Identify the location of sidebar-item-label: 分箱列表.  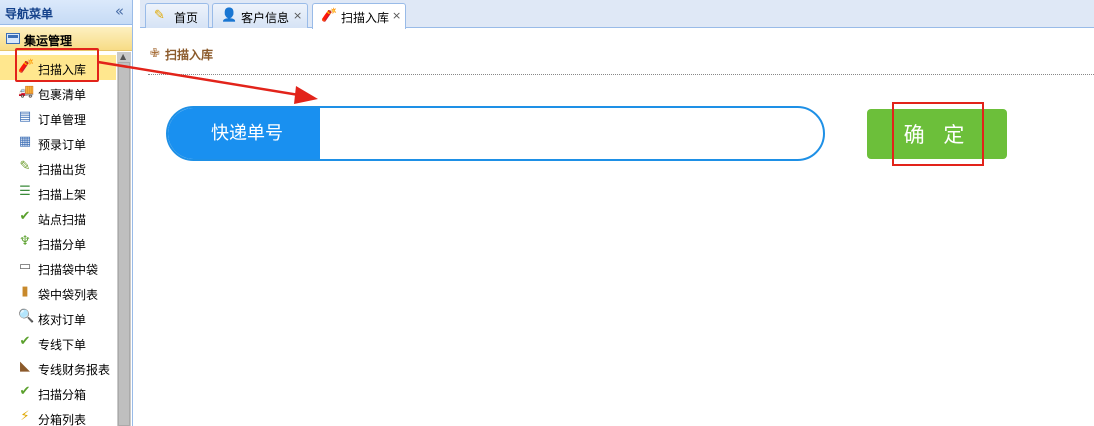
(62, 419).